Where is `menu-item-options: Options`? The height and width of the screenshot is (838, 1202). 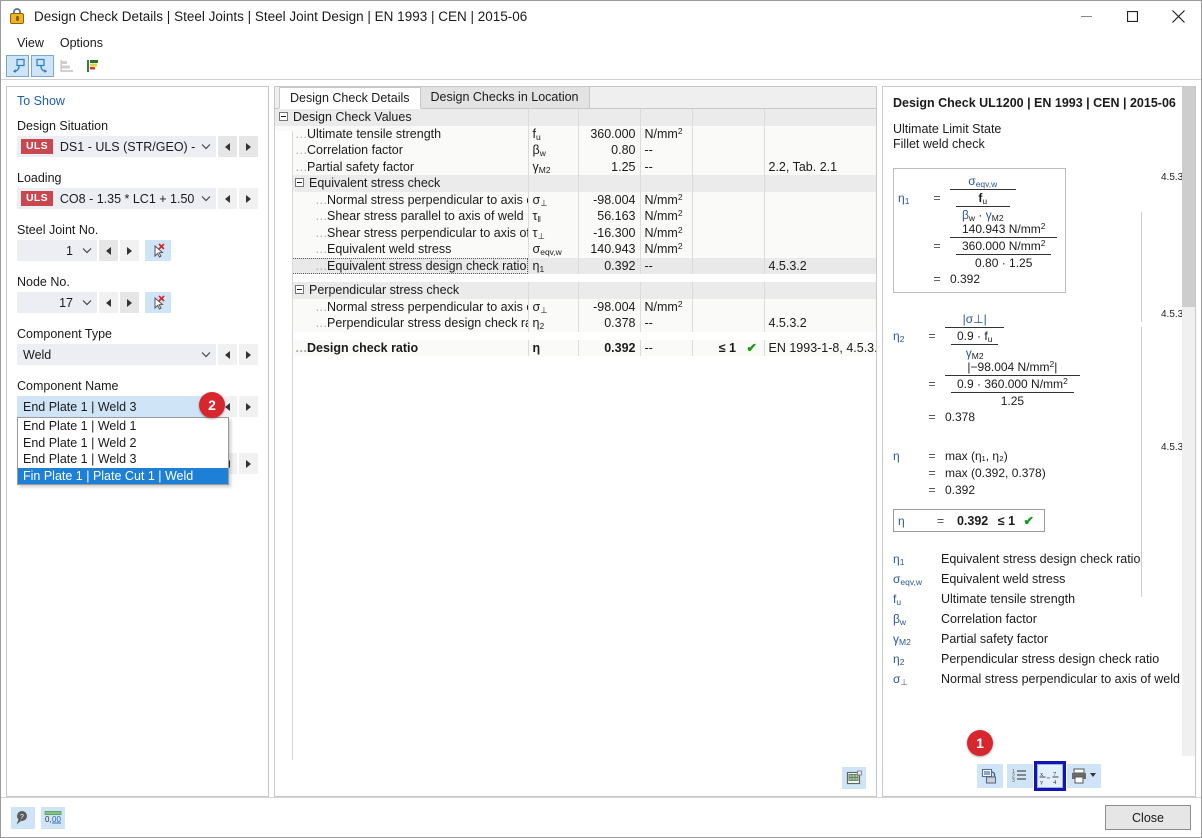
menu-item-options: Options is located at coordinates (81, 43).